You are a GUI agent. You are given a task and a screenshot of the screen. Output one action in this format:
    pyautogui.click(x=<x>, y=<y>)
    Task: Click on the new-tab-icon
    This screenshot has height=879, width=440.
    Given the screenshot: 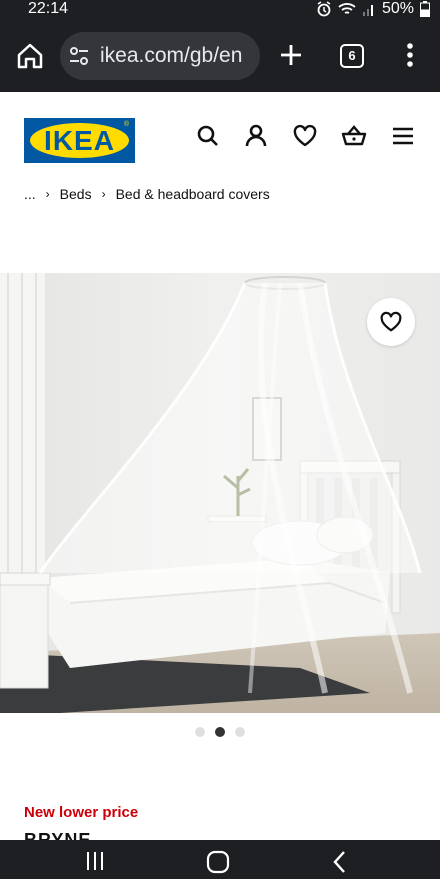 What is the action you would take?
    pyautogui.click(x=291, y=55)
    